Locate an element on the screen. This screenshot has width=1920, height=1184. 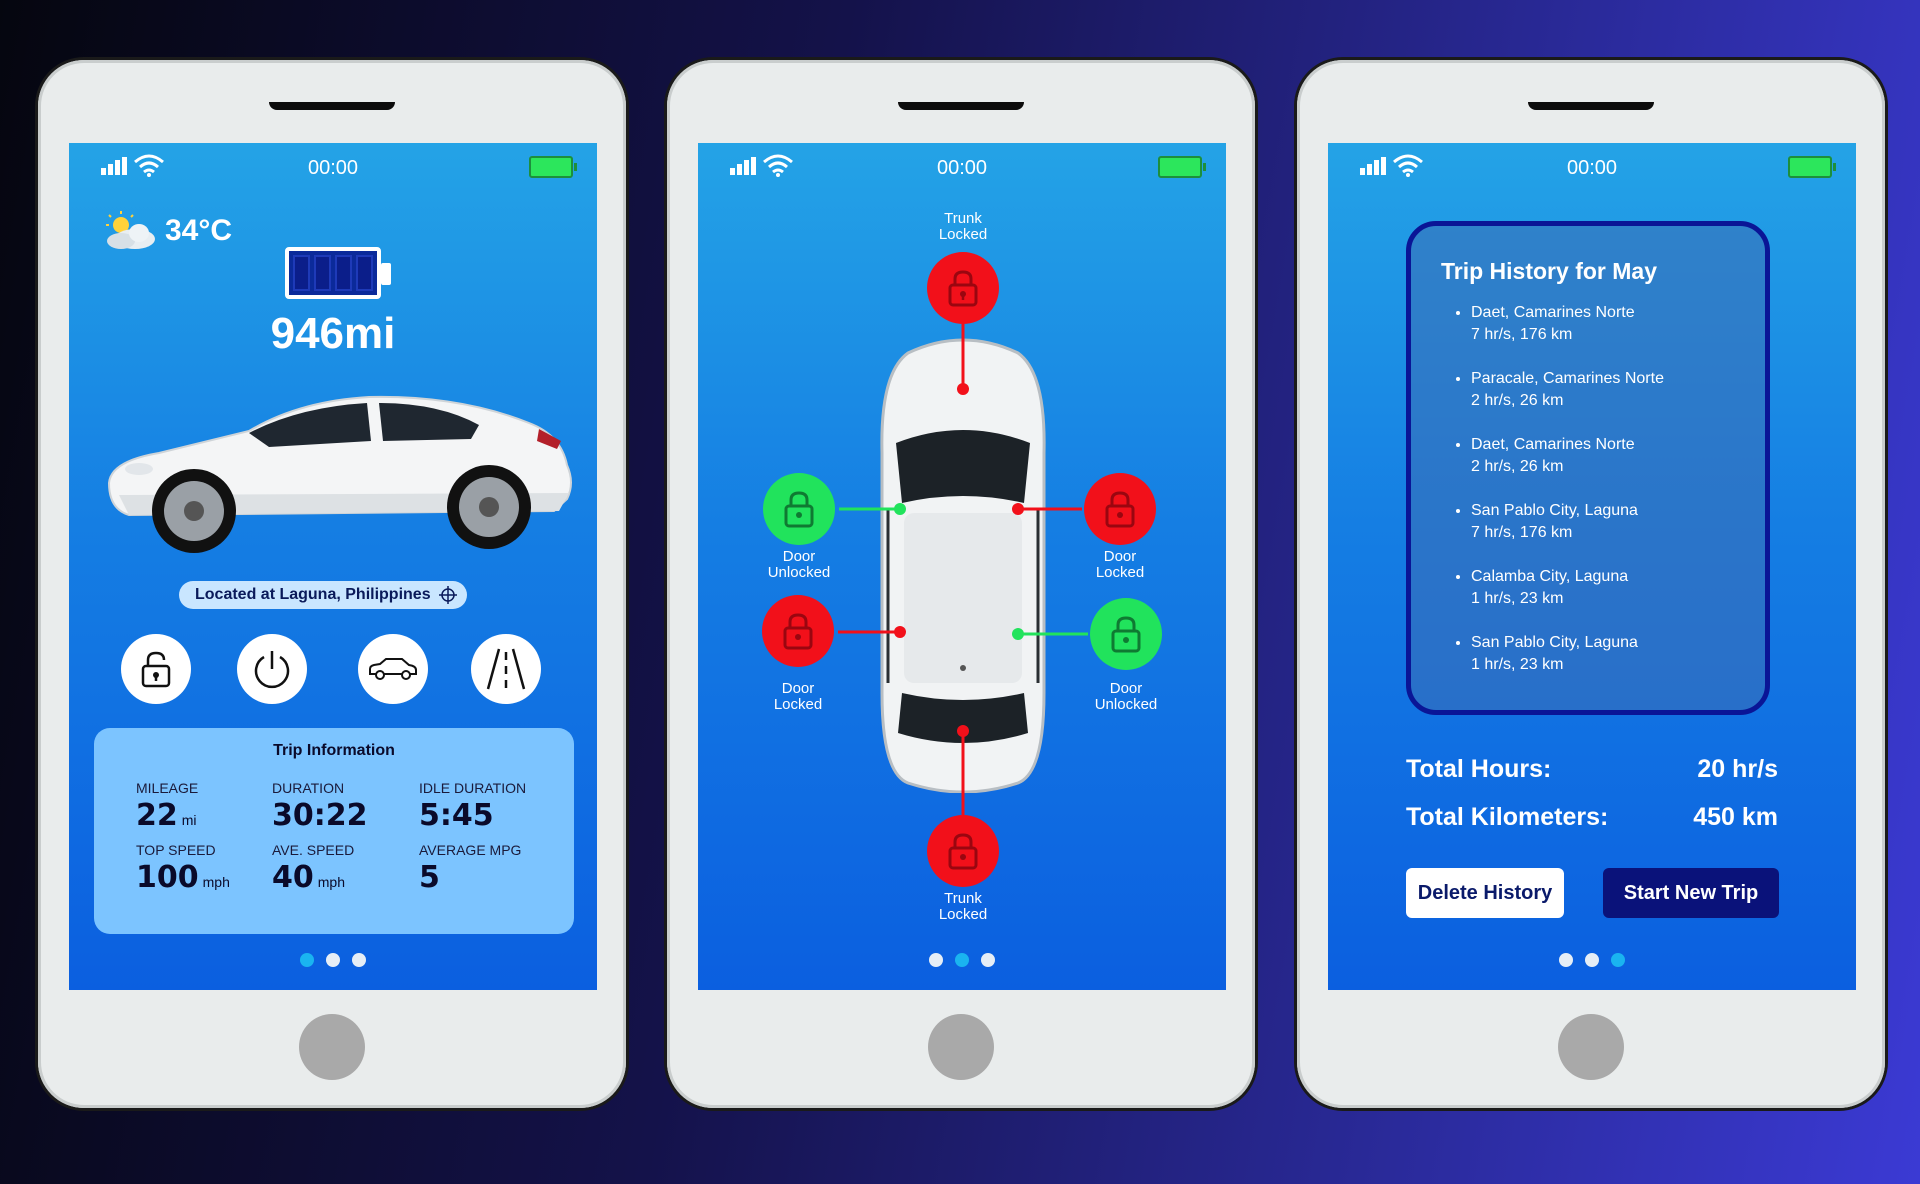
weather: 34°C is located at coordinates (165, 231).